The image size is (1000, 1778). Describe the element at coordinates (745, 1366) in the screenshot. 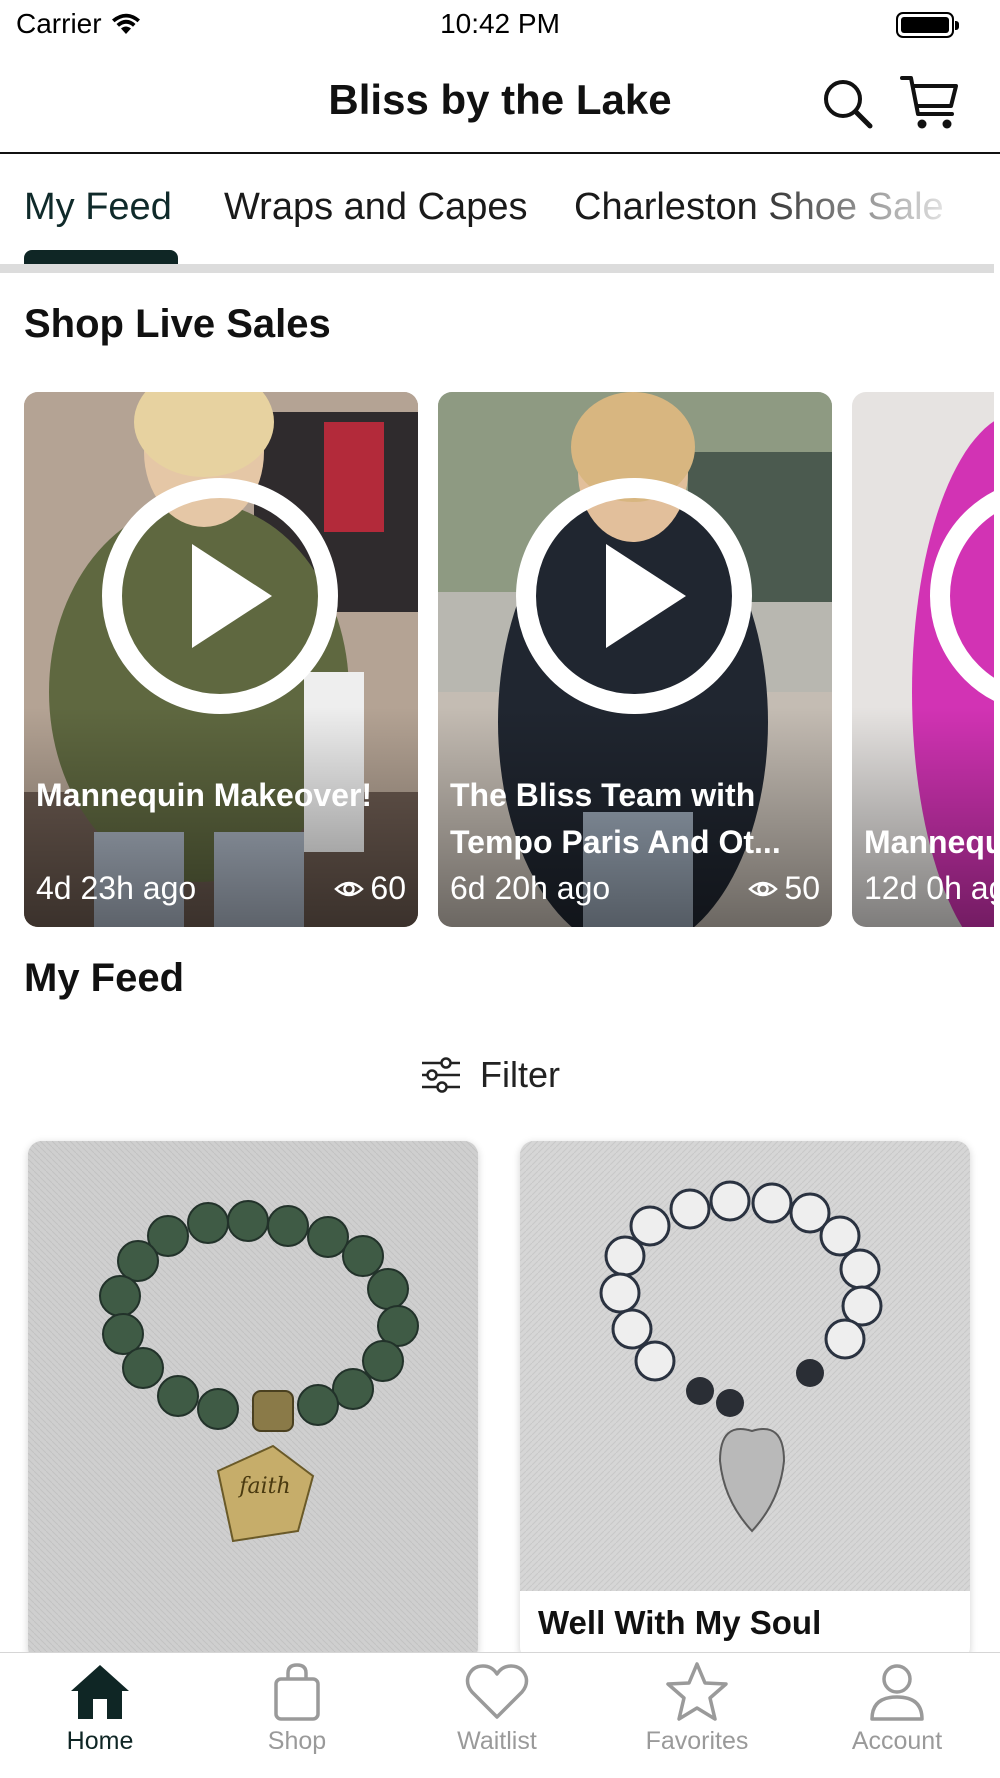

I see `product-image` at that location.